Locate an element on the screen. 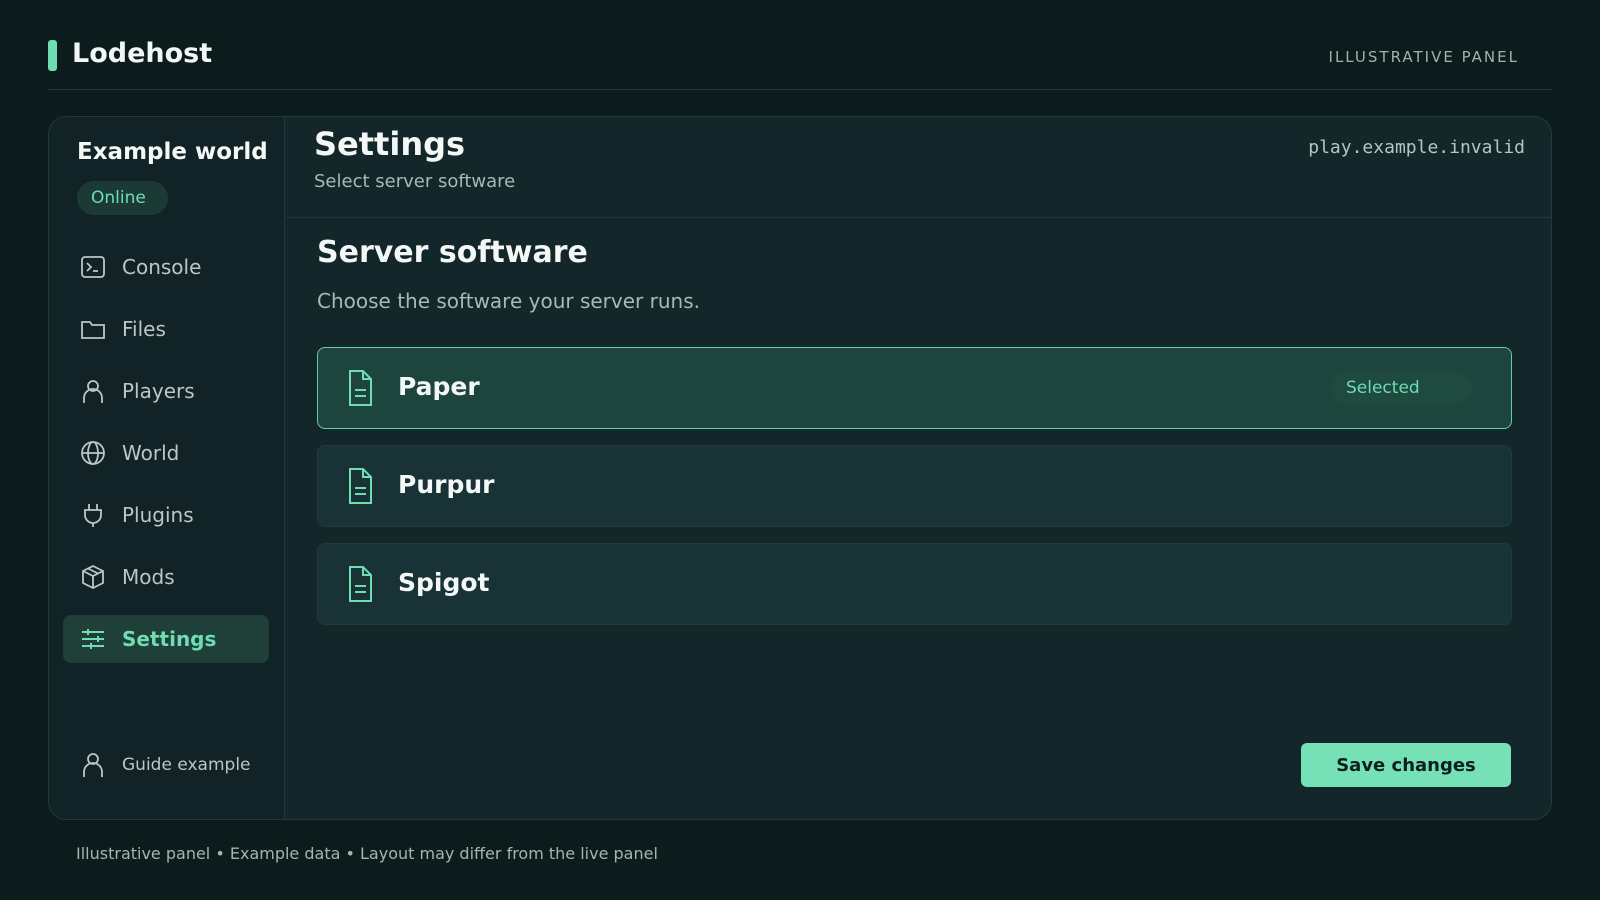  sidebar-item-console: Console is located at coordinates (166, 267).